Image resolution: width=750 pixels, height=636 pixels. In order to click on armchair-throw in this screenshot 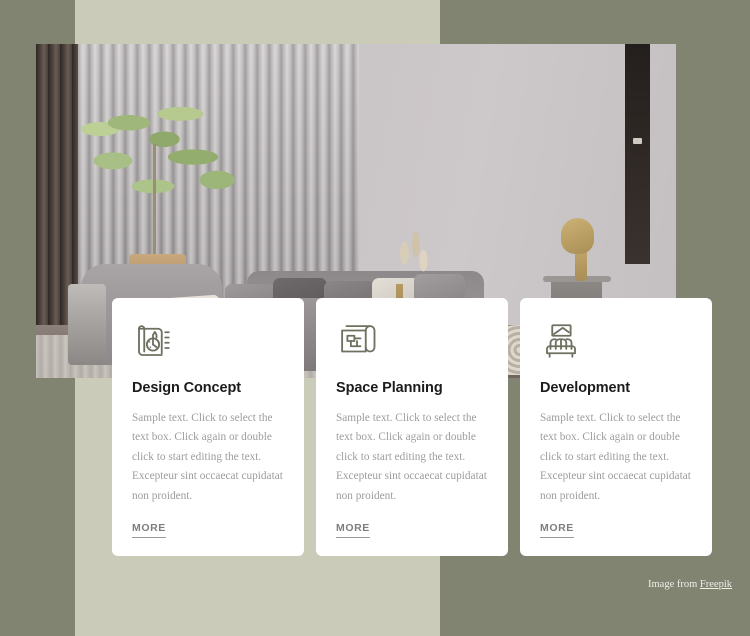, I will do `click(87, 324)`.